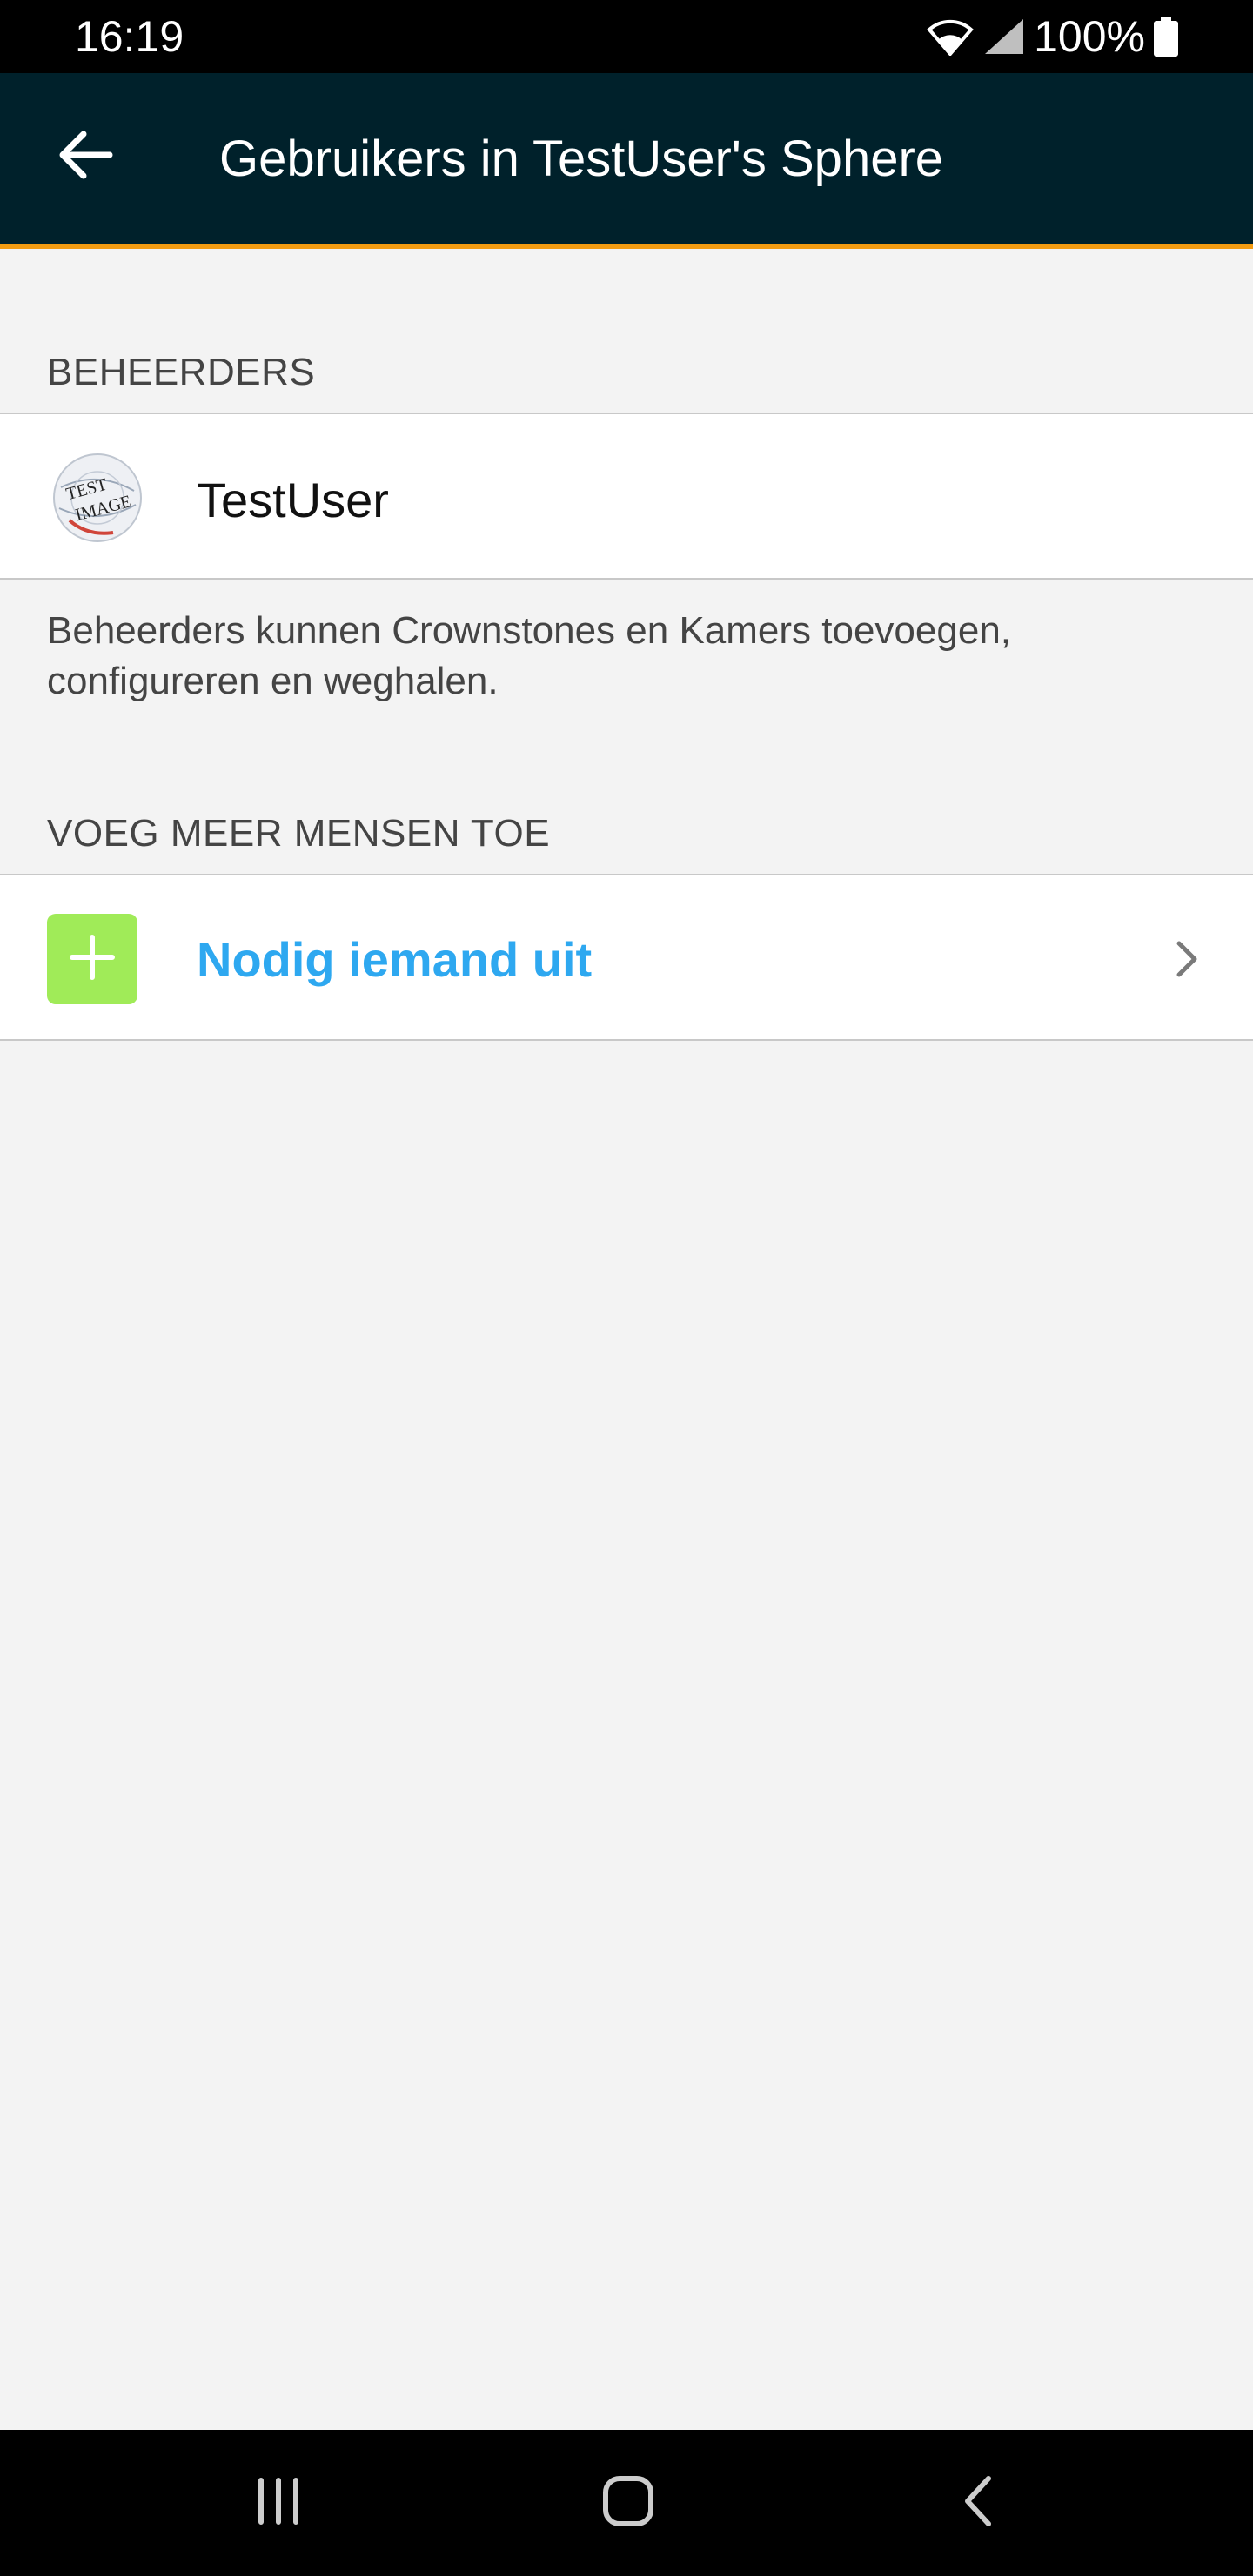 This screenshot has width=1253, height=2576. What do you see at coordinates (626, 496) in the screenshot?
I see `user-row-testuser: TEST IMAGE TestUser` at bounding box center [626, 496].